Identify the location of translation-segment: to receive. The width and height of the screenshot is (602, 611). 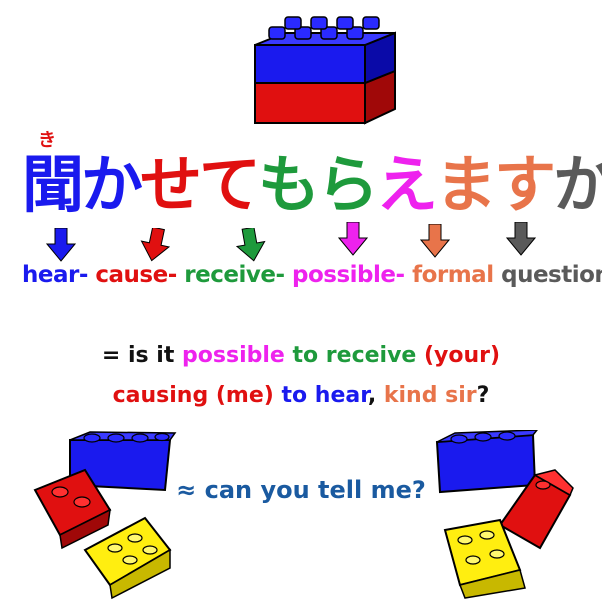
(350, 355).